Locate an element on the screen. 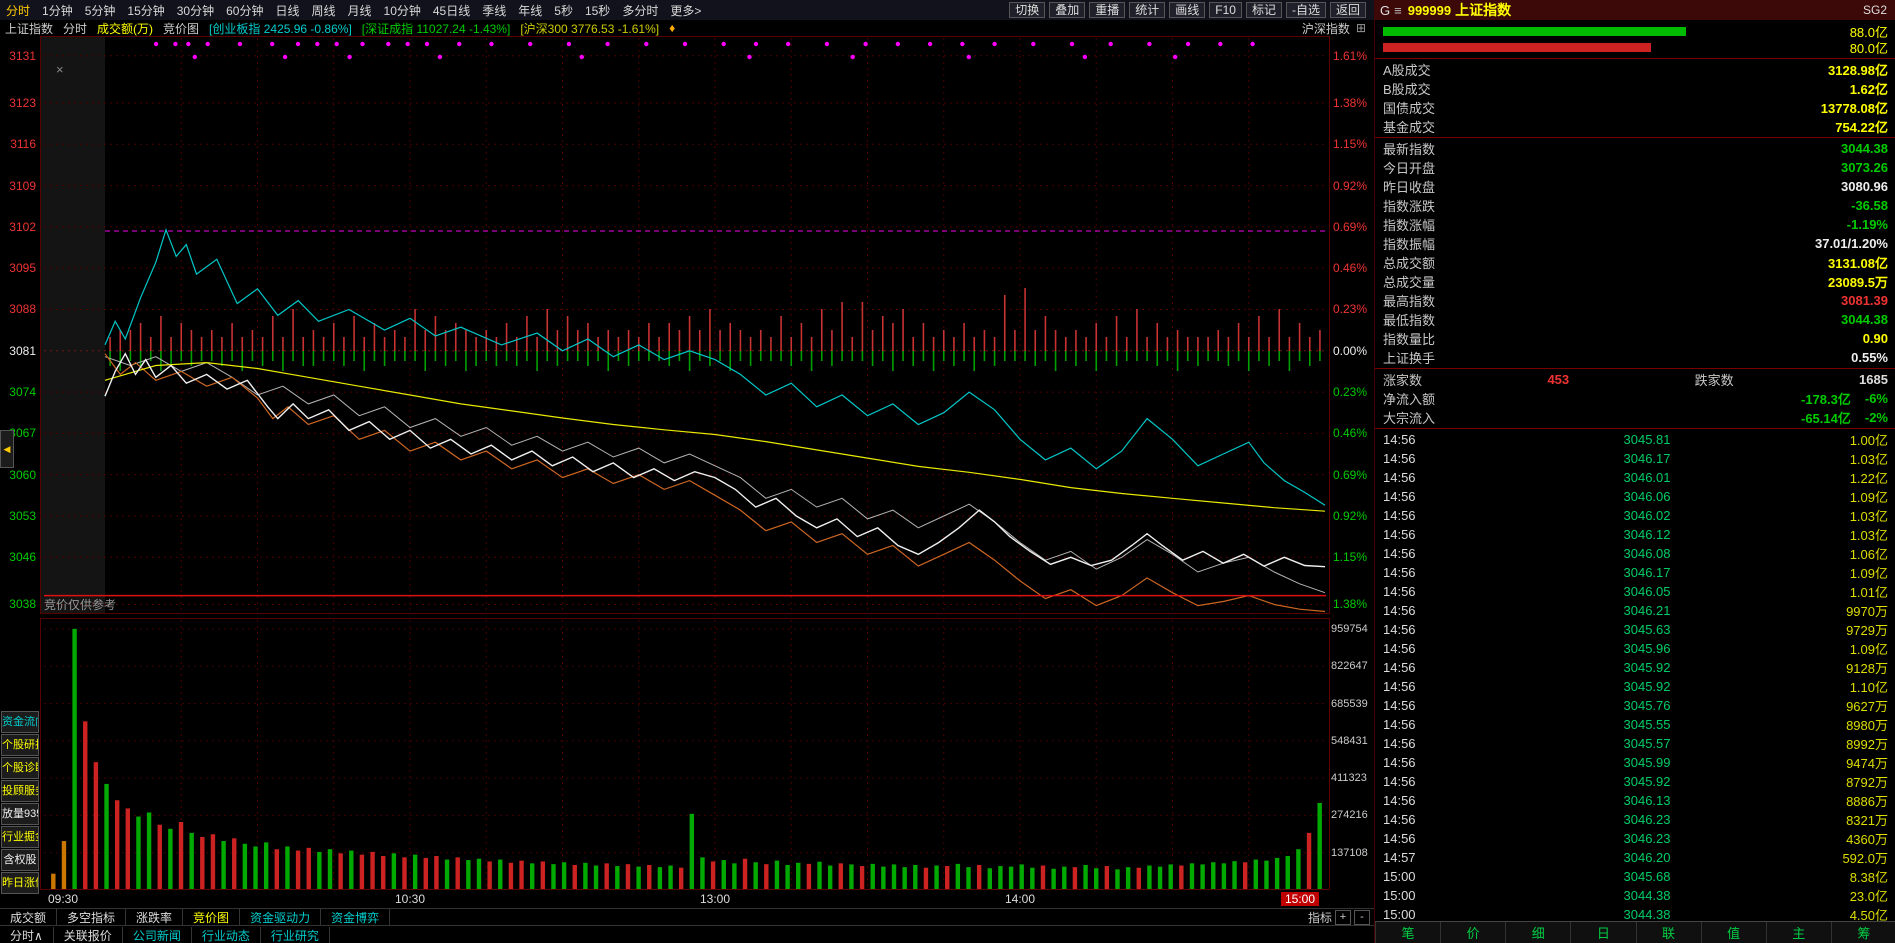 The height and width of the screenshot is (943, 1895). timeframe-item: 15秒 is located at coordinates (597, 10).